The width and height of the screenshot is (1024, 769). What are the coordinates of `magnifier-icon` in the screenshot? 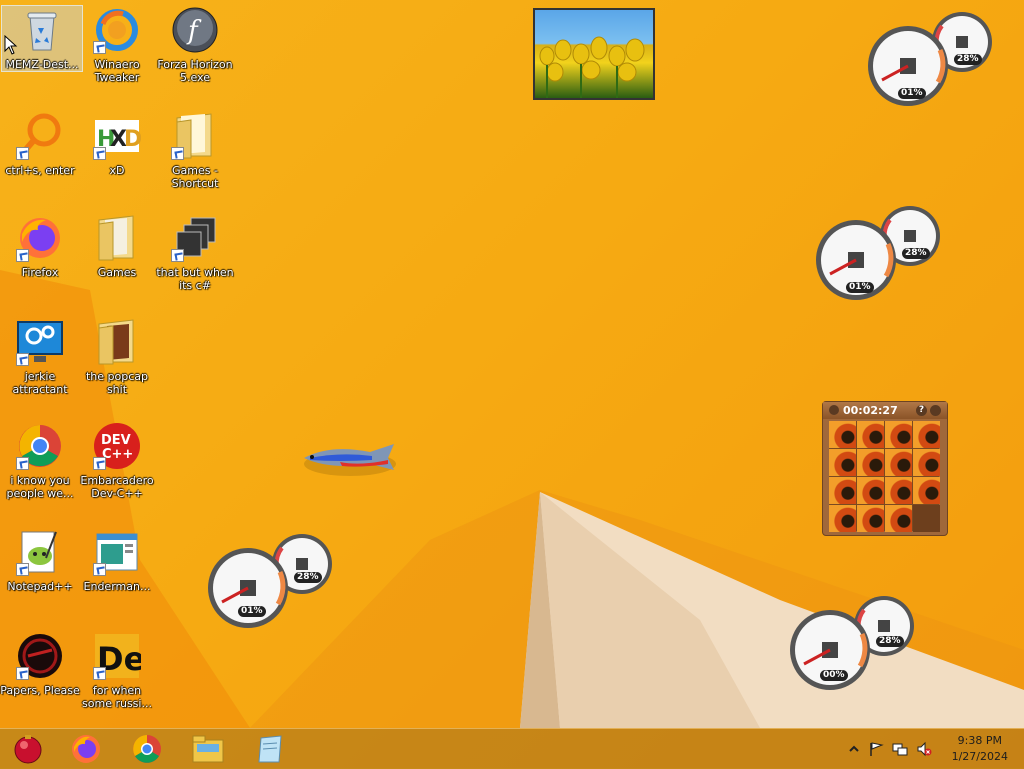 It's located at (40, 136).